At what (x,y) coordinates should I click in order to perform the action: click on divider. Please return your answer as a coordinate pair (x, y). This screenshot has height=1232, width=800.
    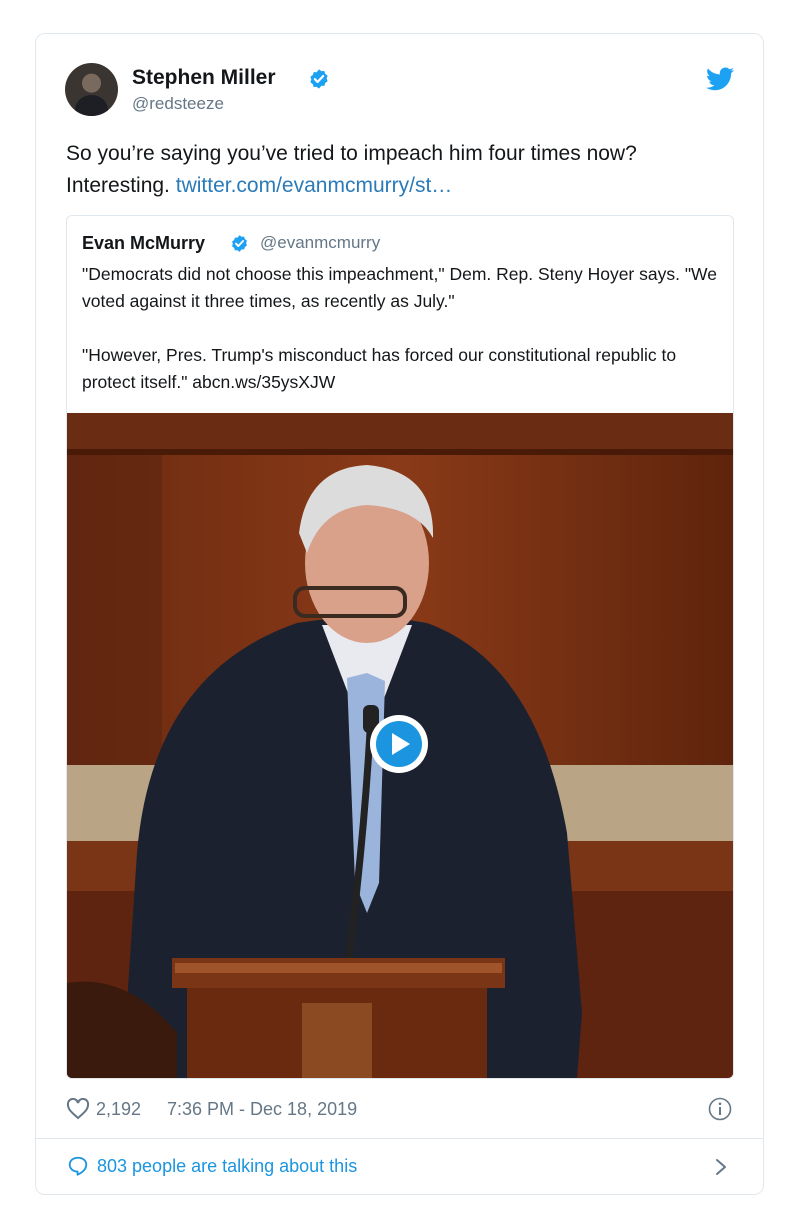
    Looking at the image, I should click on (399, 1138).